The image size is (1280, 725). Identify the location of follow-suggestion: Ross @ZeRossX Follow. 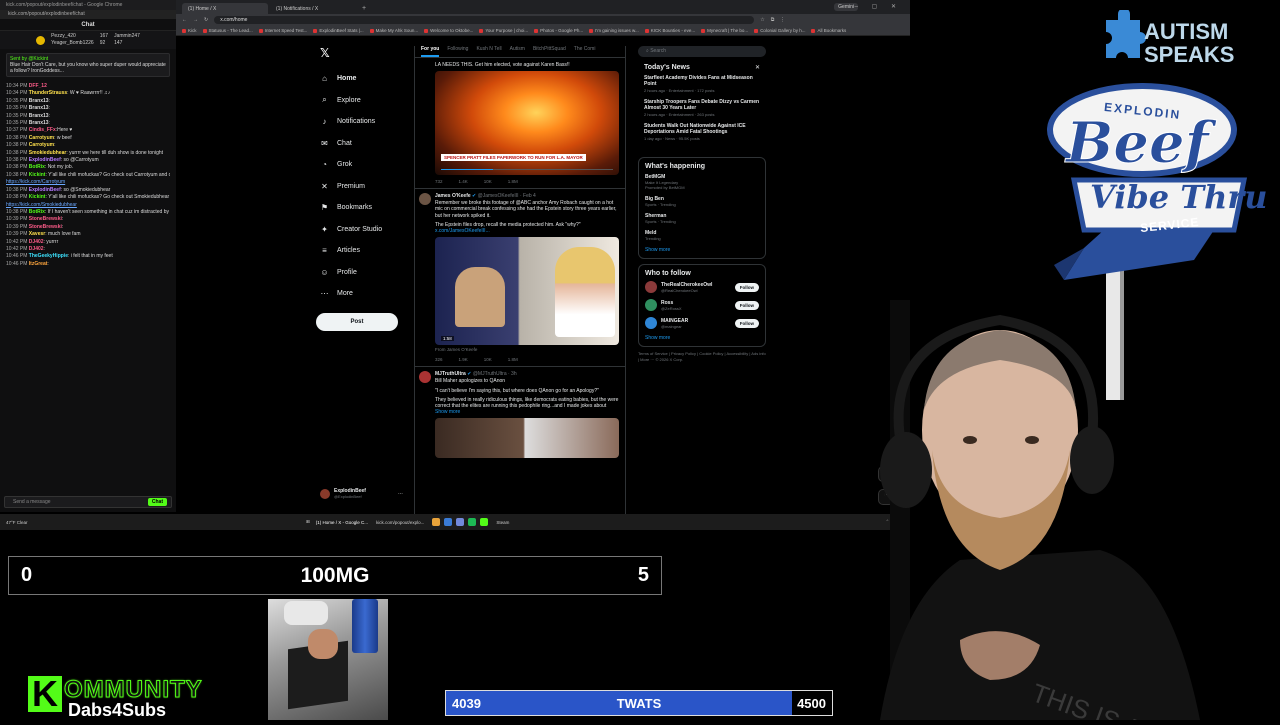
(702, 305).